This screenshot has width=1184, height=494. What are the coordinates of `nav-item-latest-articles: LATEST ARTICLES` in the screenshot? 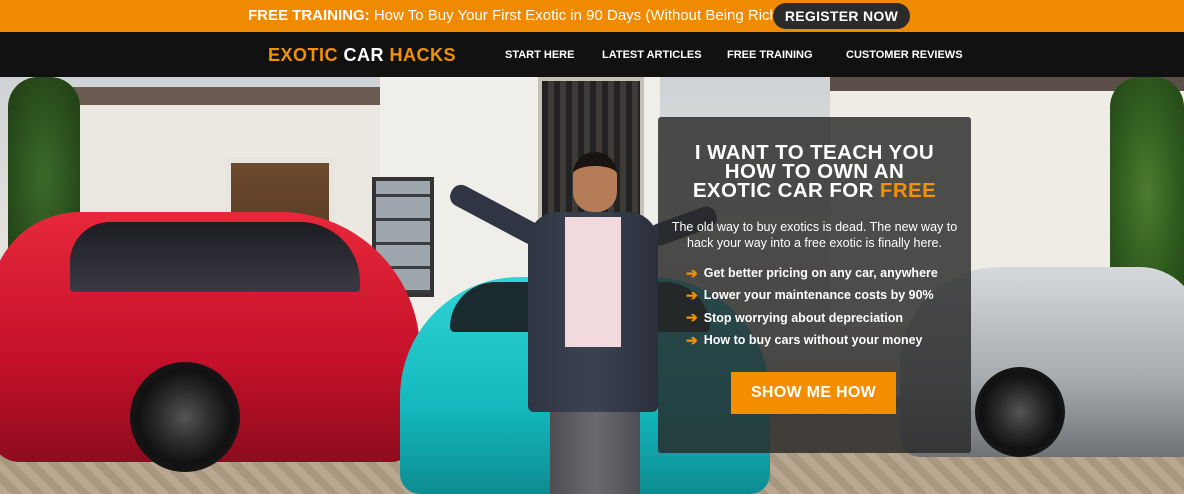 It's located at (652, 55).